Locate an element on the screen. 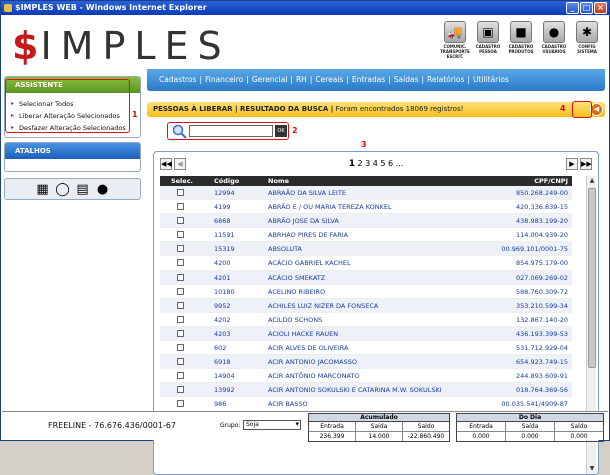 This screenshot has height=475, width=610. row-doc: 027.069.269-02 is located at coordinates (542, 277).